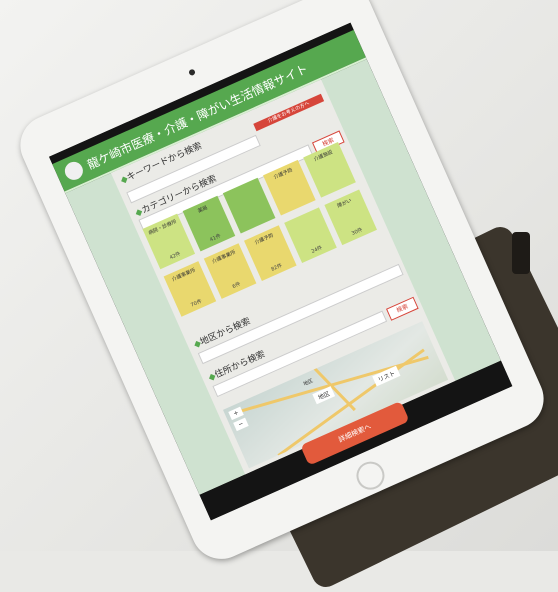 This screenshot has height=592, width=558. Describe the element at coordinates (74, 171) in the screenshot. I see `site-logo-icon` at that location.